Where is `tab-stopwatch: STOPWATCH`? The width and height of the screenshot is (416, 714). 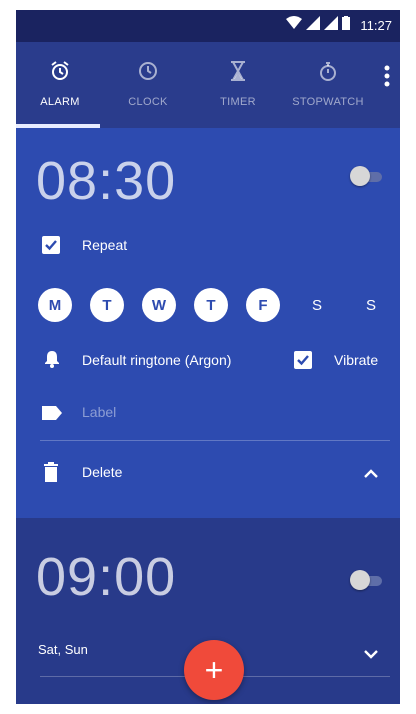 tab-stopwatch: STOPWATCH is located at coordinates (328, 84).